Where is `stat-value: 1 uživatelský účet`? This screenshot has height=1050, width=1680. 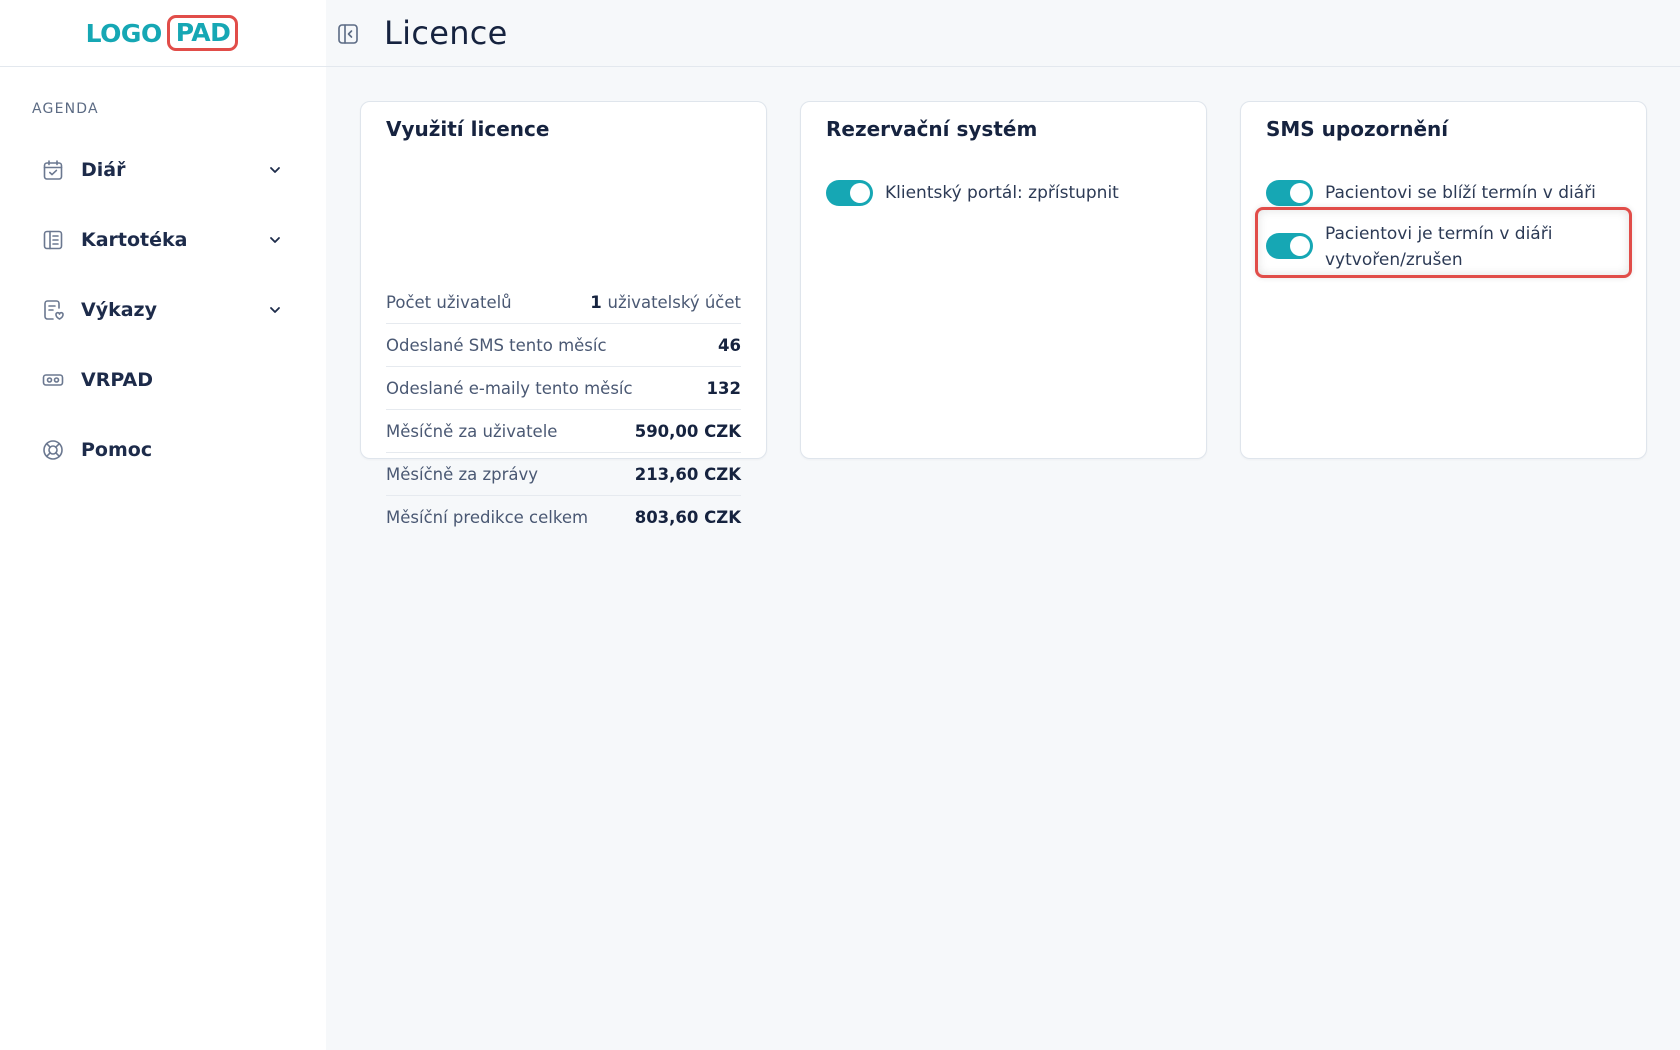
stat-value: 1 uživatelský účet is located at coordinates (665, 302).